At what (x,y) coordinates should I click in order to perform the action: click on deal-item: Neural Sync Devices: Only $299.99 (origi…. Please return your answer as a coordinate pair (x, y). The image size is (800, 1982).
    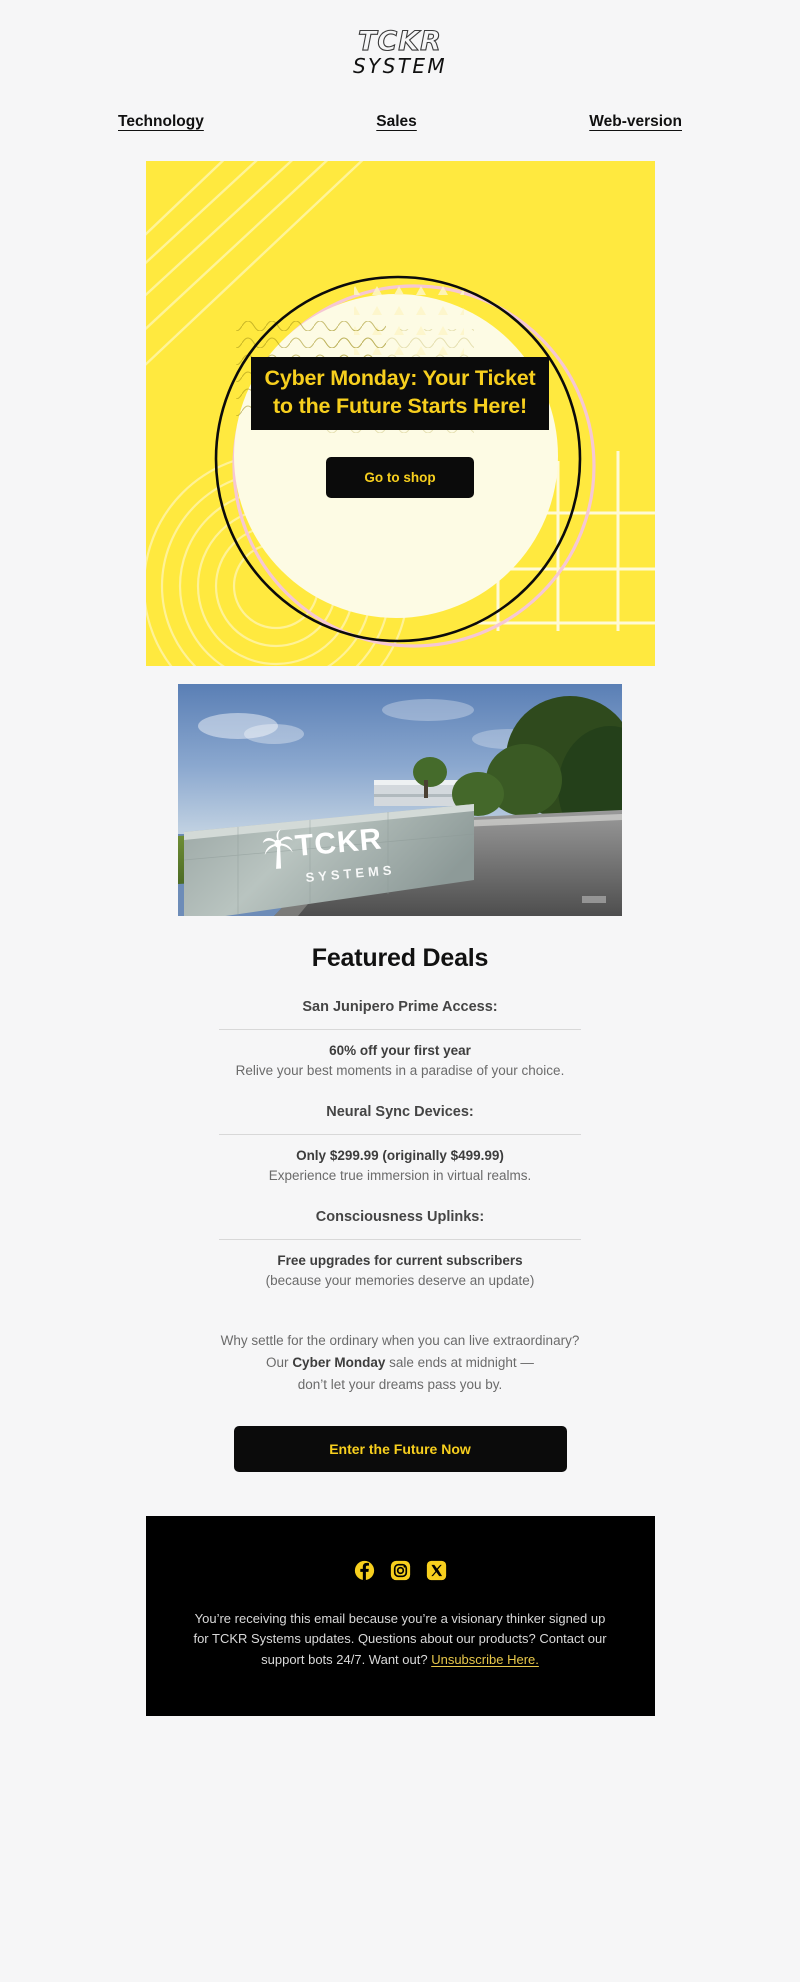
    Looking at the image, I should click on (400, 1143).